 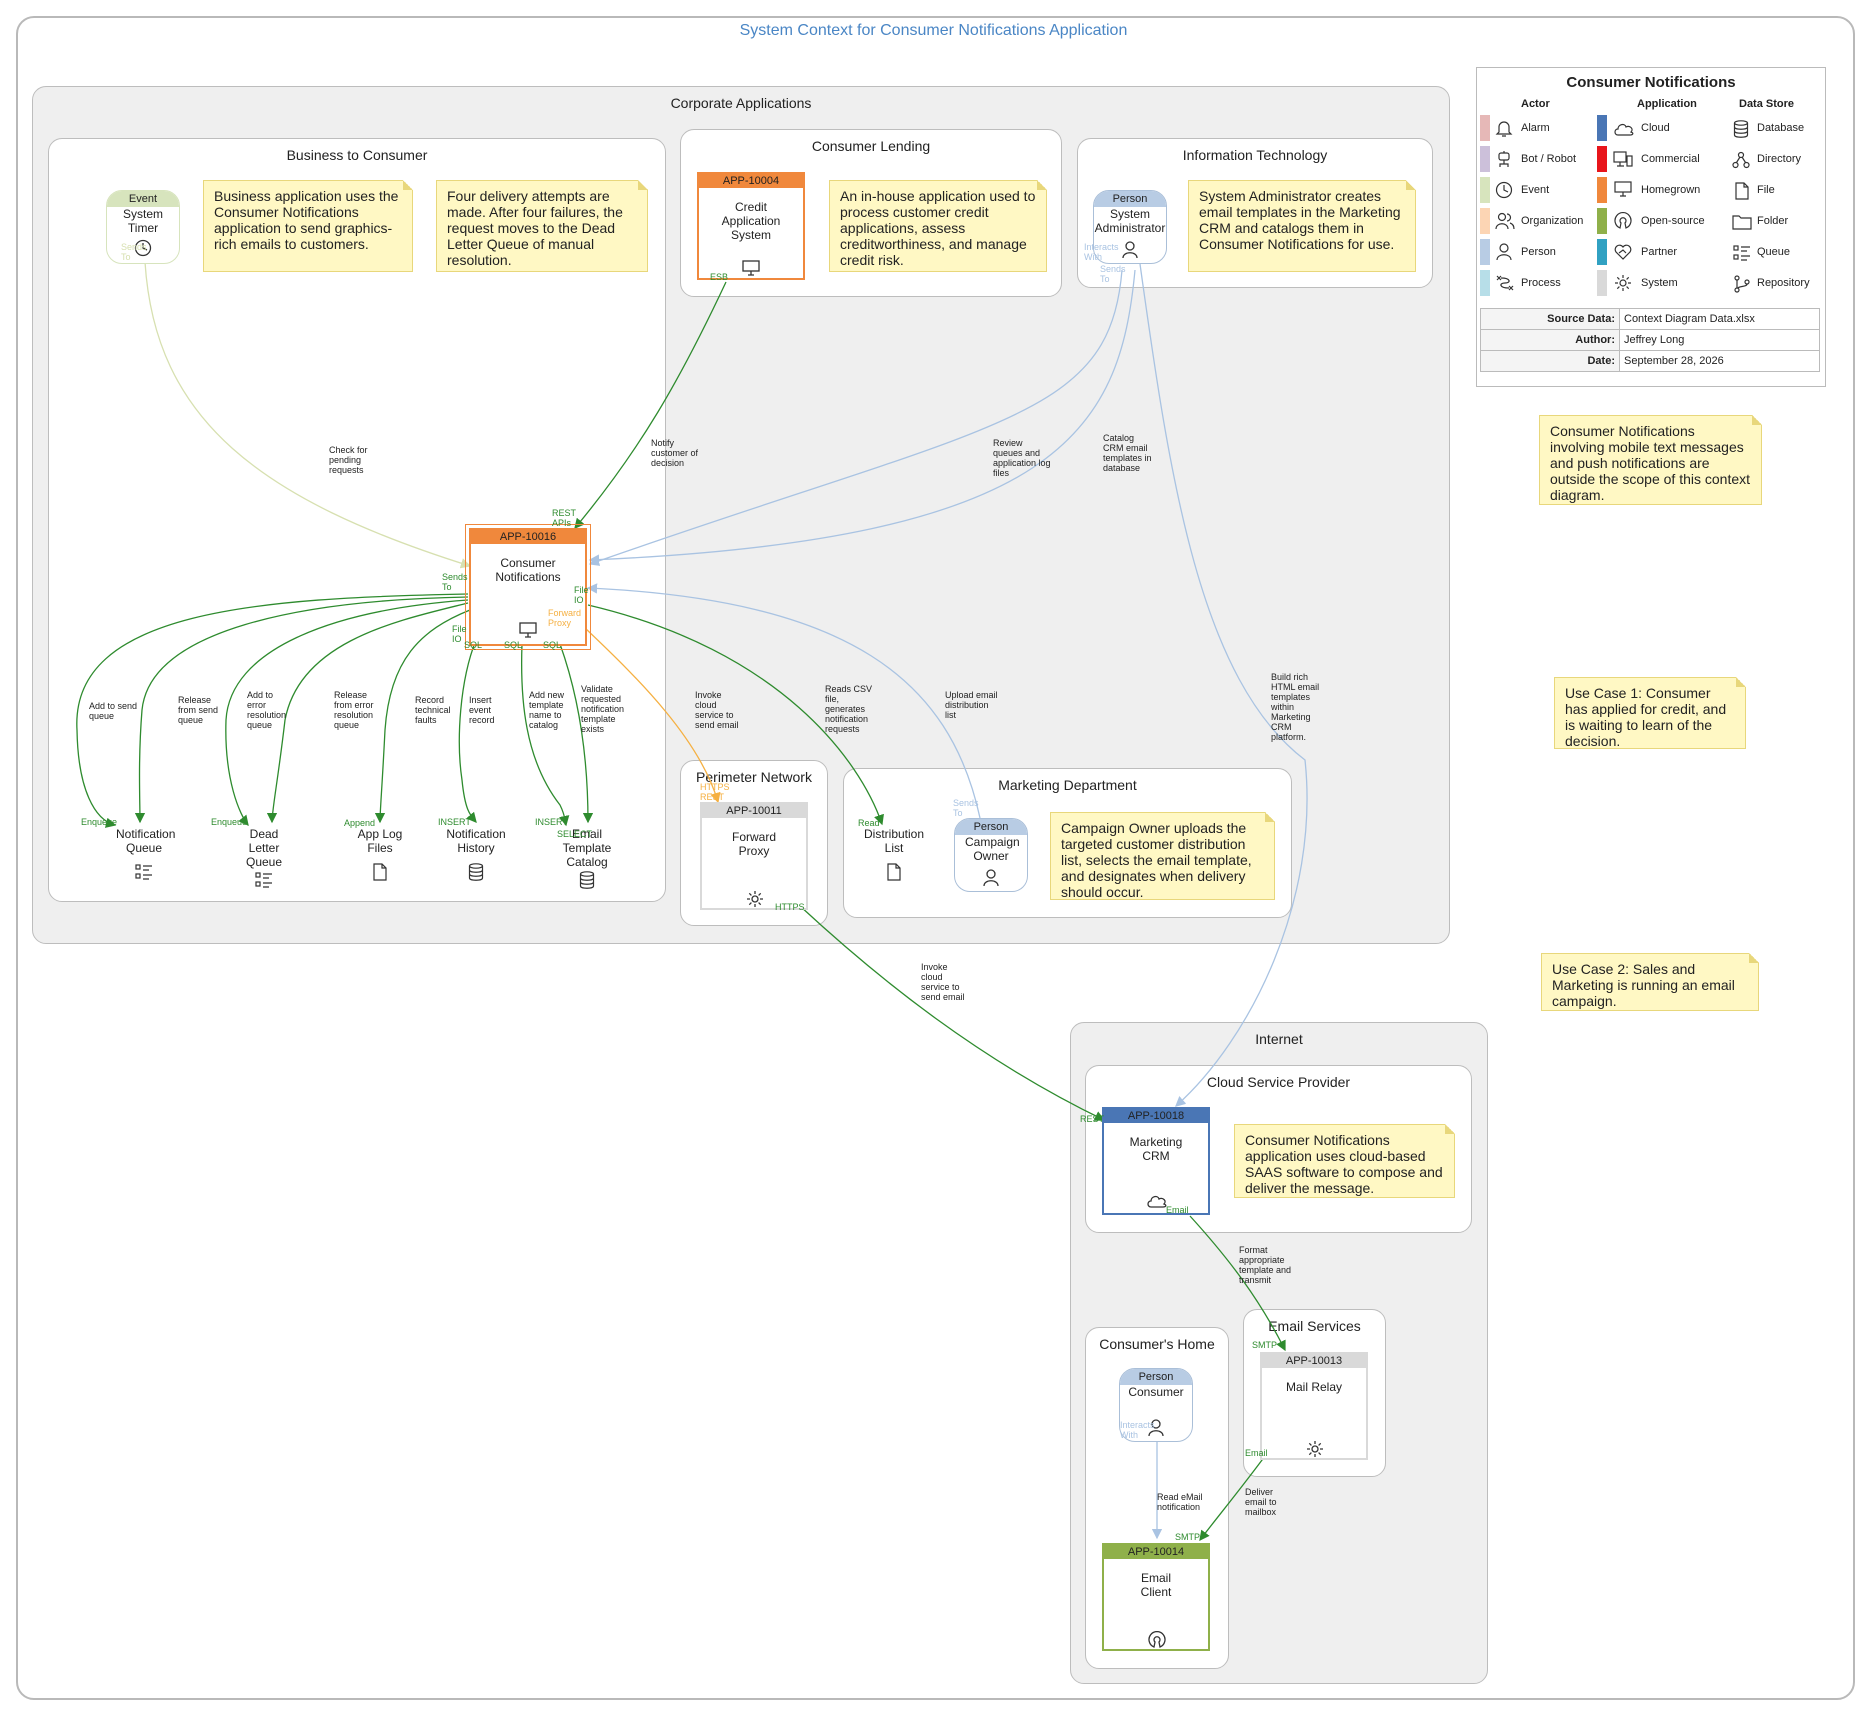 I want to click on store-dead-letter-queue: Dead Letter Queue, so click(x=264, y=859).